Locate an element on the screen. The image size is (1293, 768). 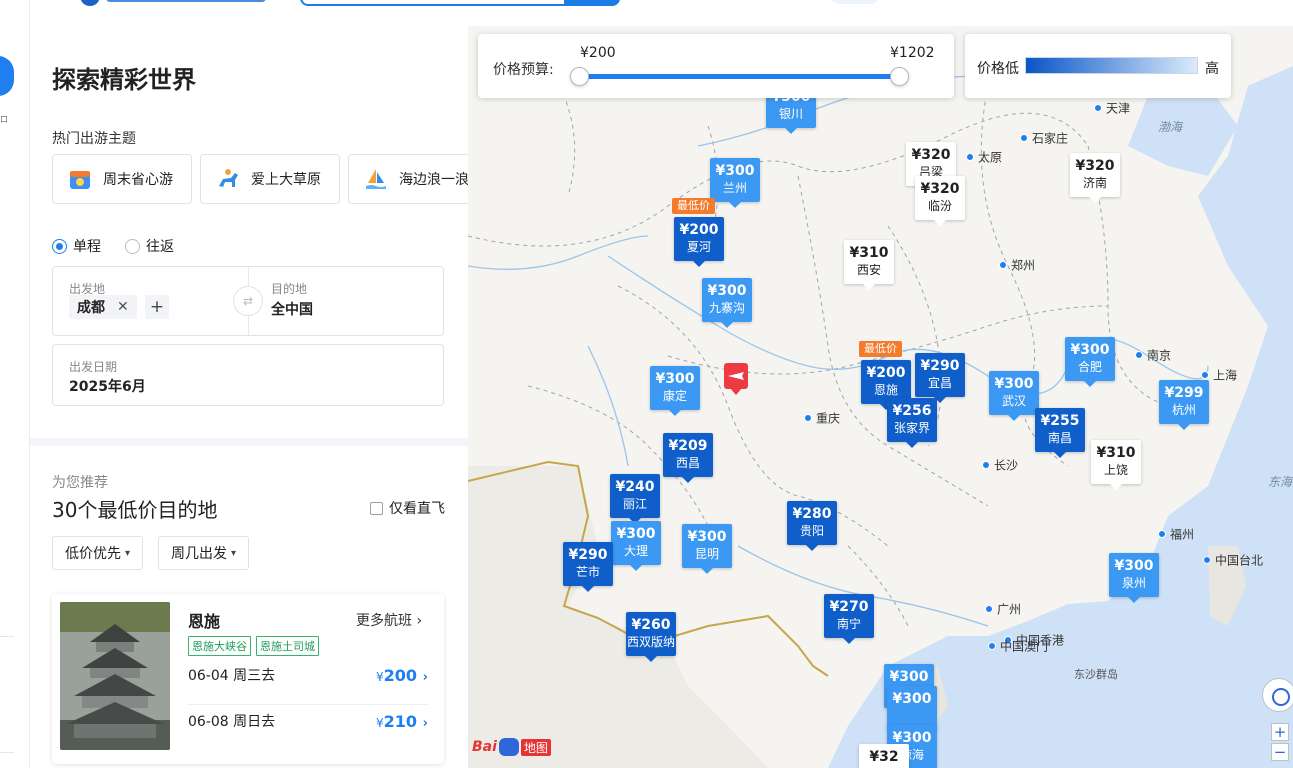
trip-type-roundtrip: 往返 is located at coordinates (149, 246).